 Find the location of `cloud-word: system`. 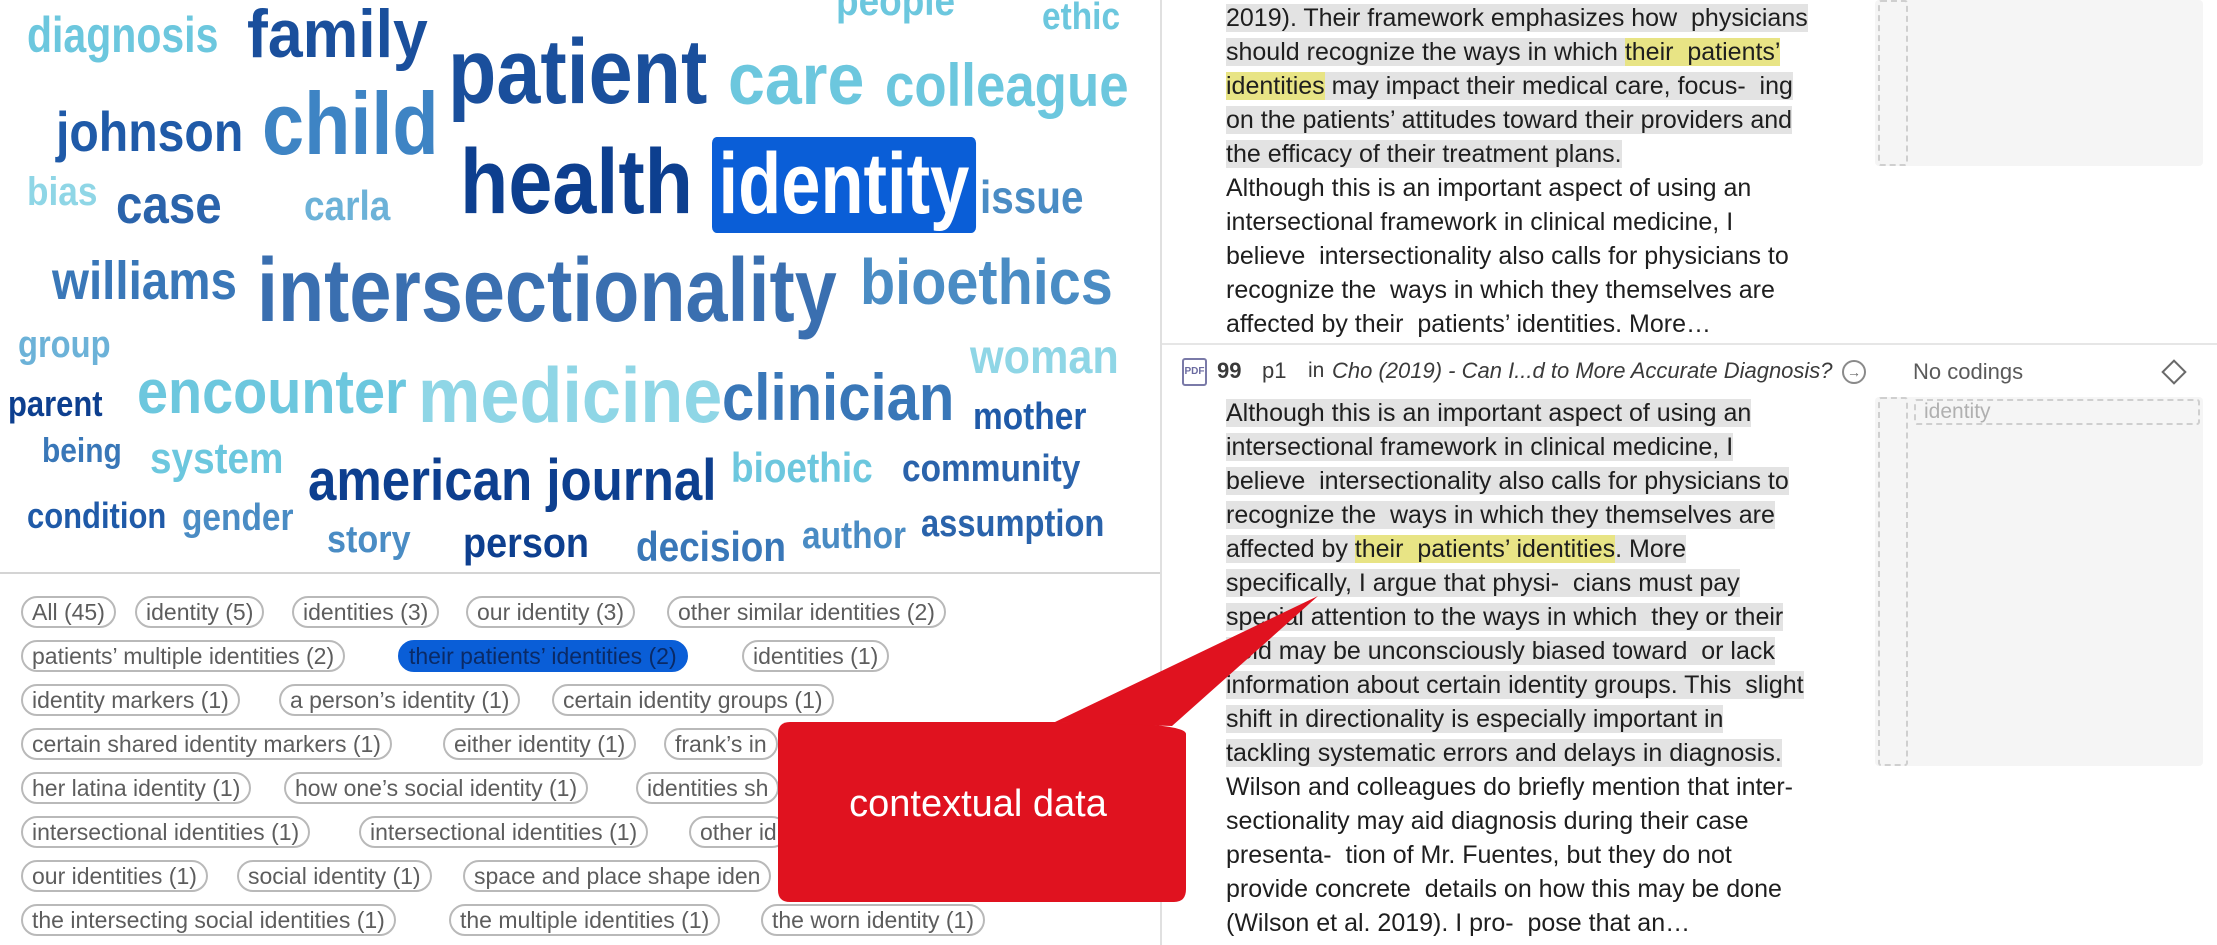

cloud-word: system is located at coordinates (216, 459).